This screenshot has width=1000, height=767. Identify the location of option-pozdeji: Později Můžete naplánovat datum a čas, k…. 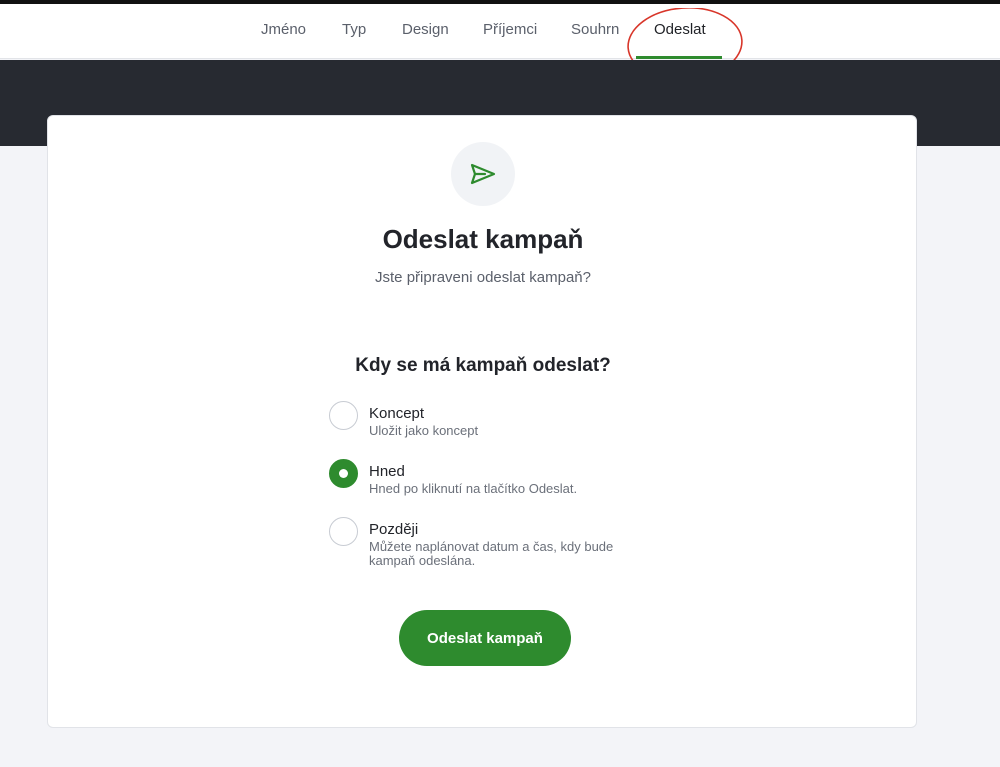
(494, 545).